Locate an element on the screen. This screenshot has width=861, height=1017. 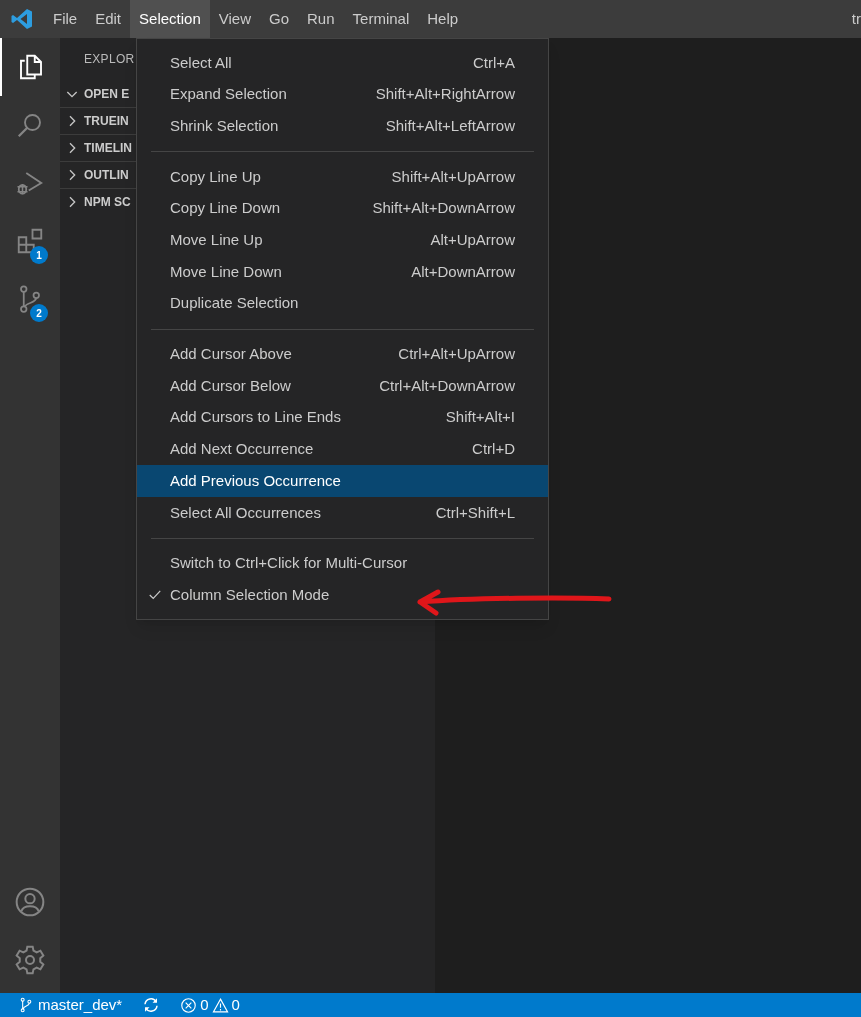
count-badge: 1 is located at coordinates (39, 255).